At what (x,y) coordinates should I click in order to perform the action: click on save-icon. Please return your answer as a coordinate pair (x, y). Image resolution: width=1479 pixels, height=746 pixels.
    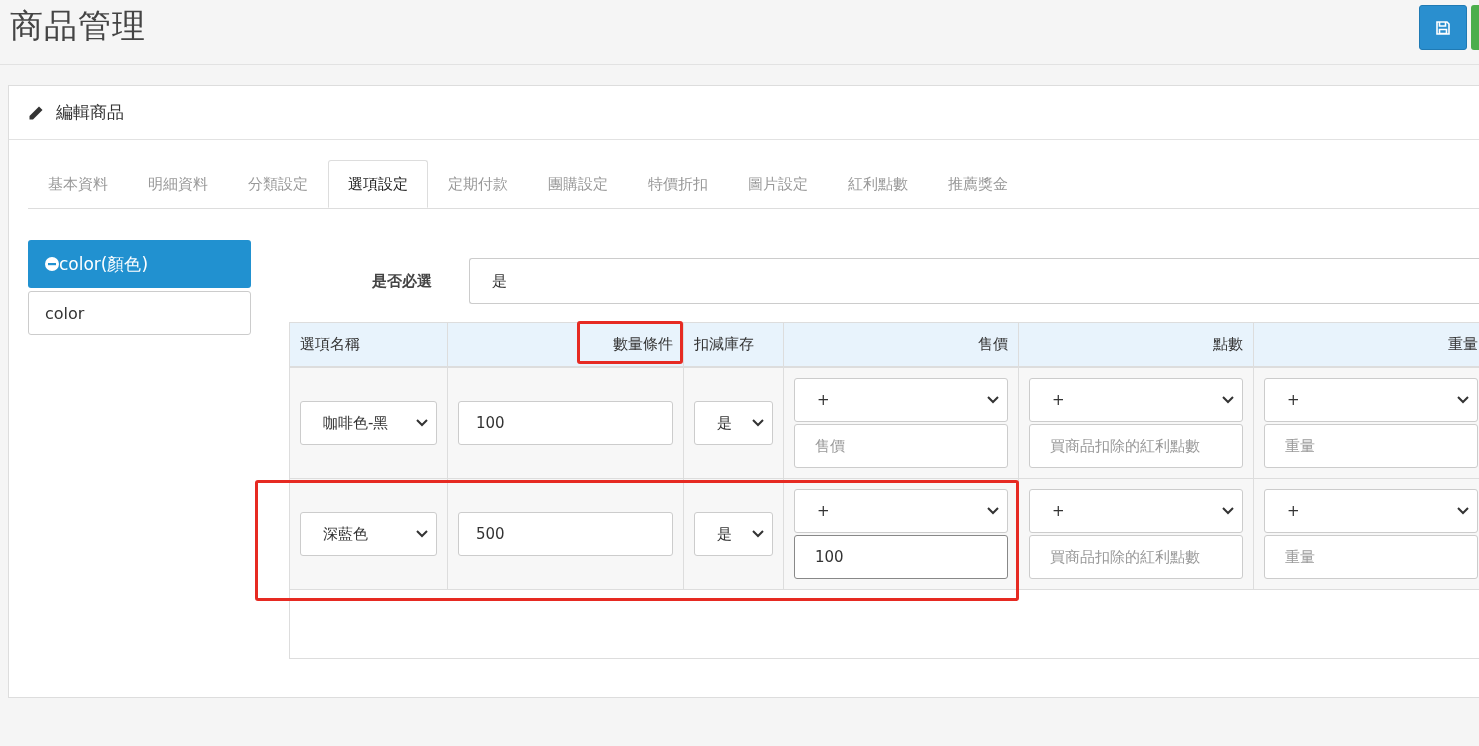
    Looking at the image, I should click on (1443, 27).